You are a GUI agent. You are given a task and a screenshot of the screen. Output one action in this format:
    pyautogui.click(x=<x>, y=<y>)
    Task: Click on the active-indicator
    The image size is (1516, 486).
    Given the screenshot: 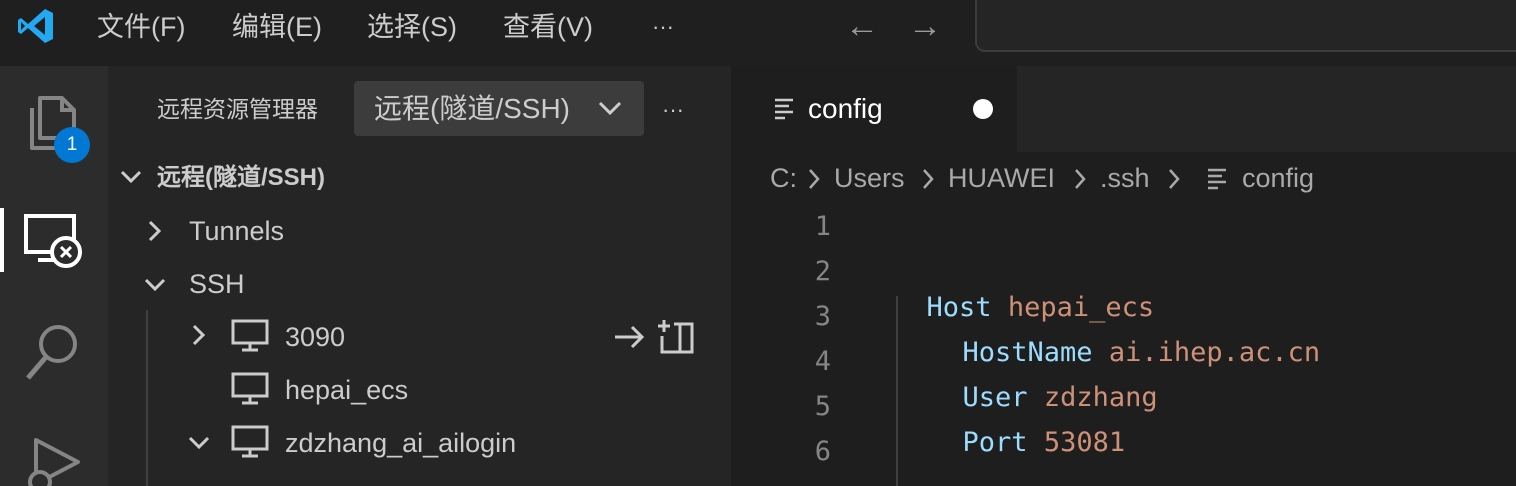 What is the action you would take?
    pyautogui.click(x=2, y=240)
    